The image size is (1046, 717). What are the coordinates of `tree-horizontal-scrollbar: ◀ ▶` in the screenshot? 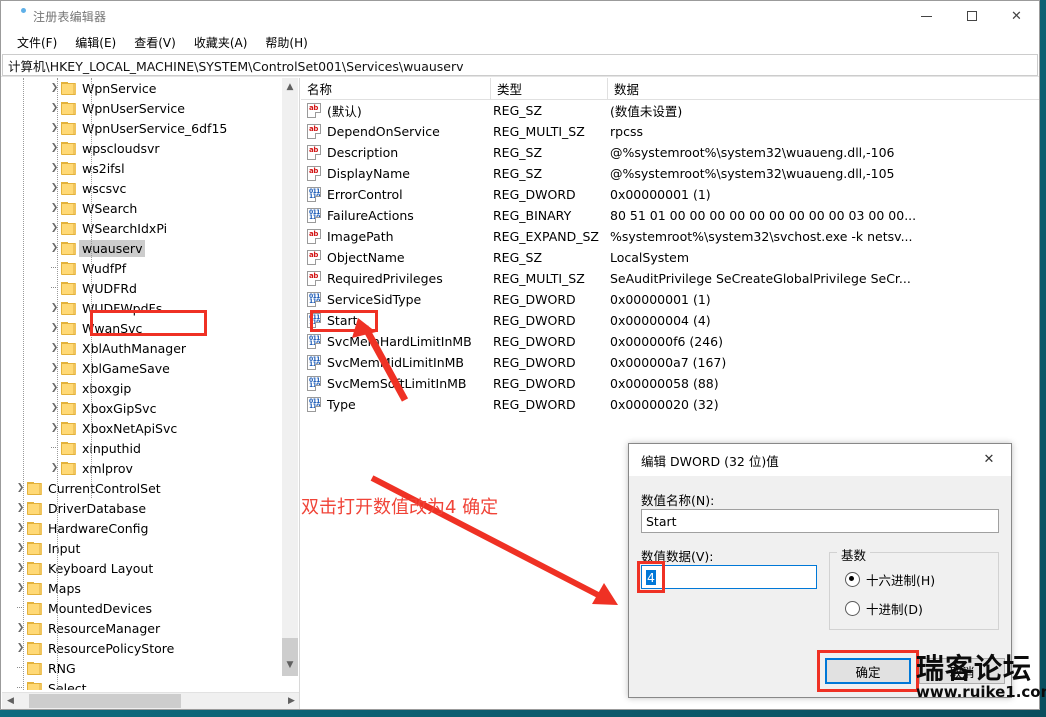 It's located at (150, 700).